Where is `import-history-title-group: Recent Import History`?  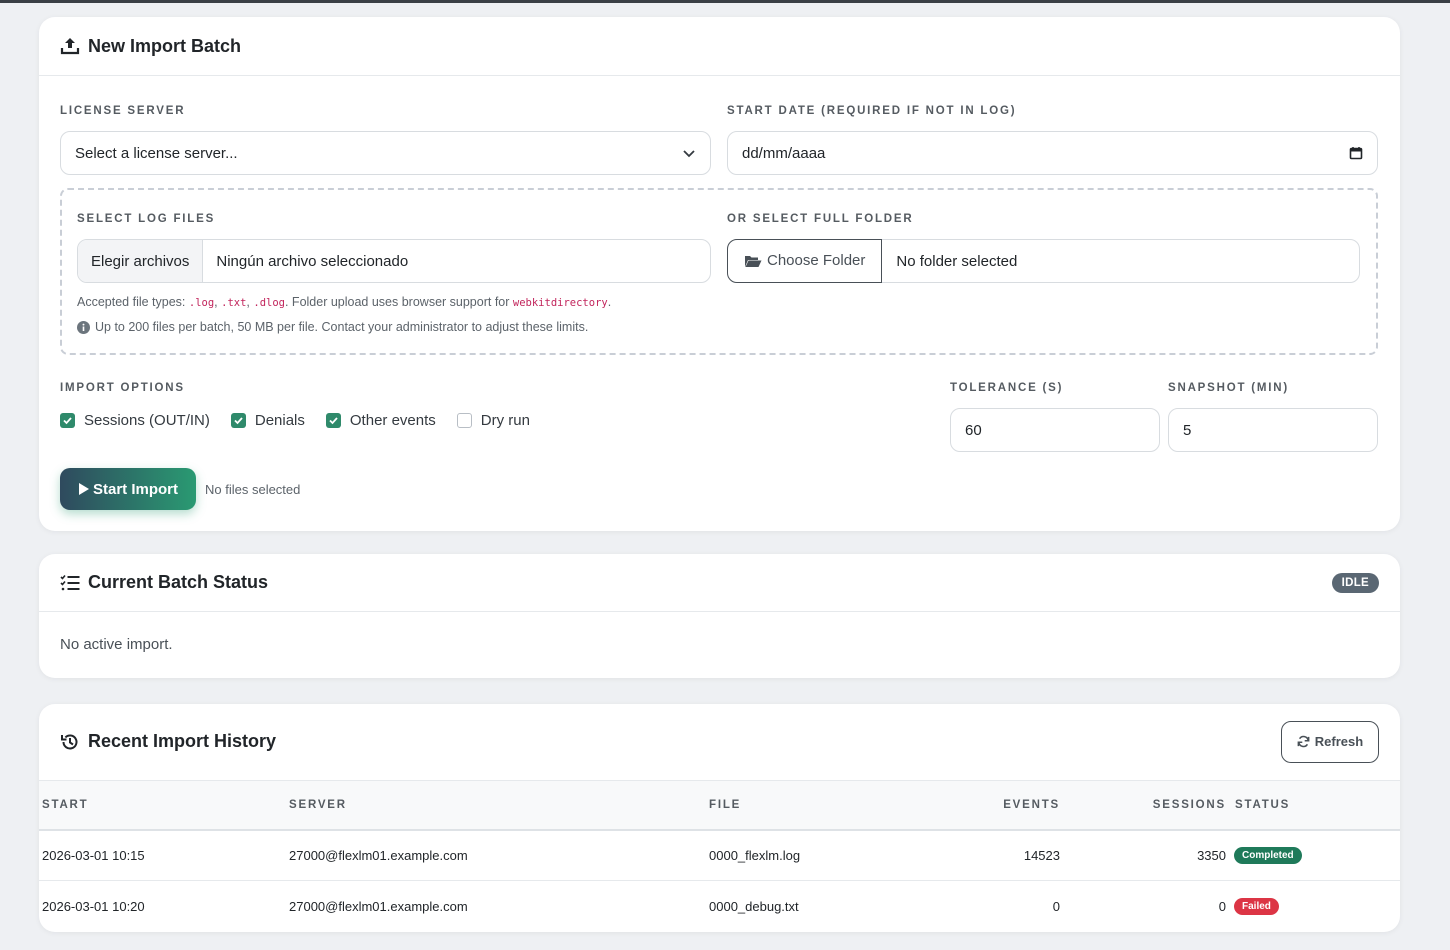 import-history-title-group: Recent Import History is located at coordinates (168, 741).